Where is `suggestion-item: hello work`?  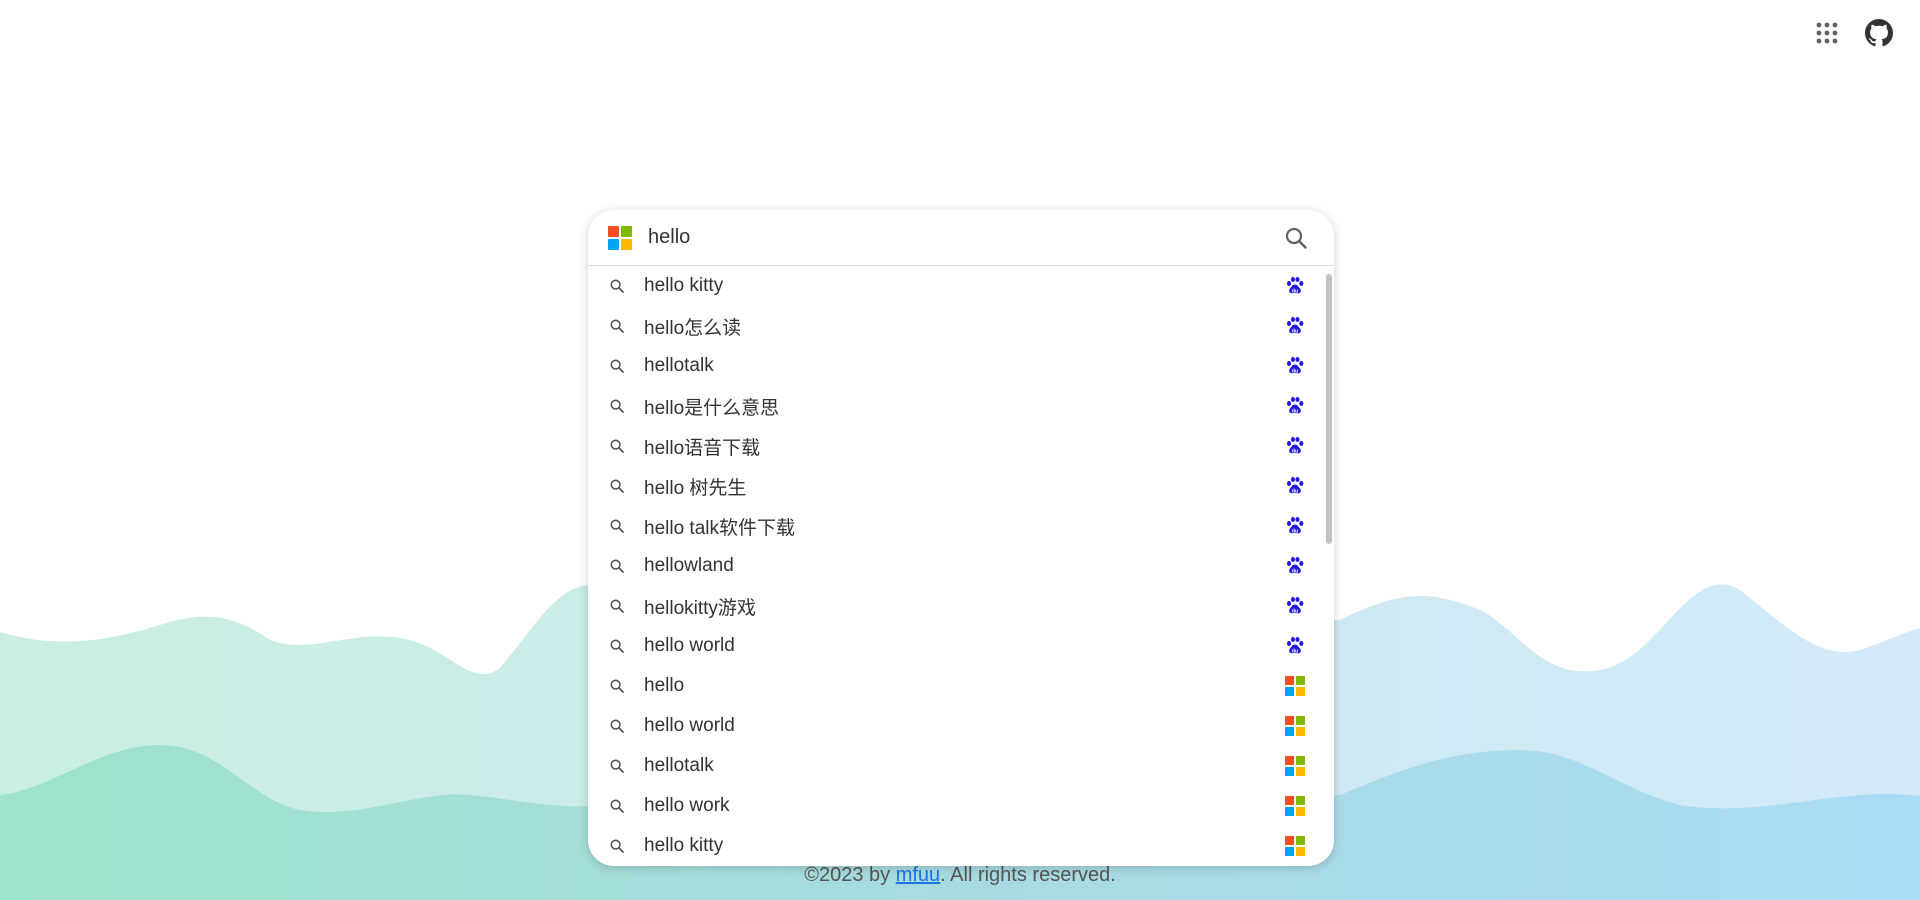
suggestion-item: hello work is located at coordinates (961, 806).